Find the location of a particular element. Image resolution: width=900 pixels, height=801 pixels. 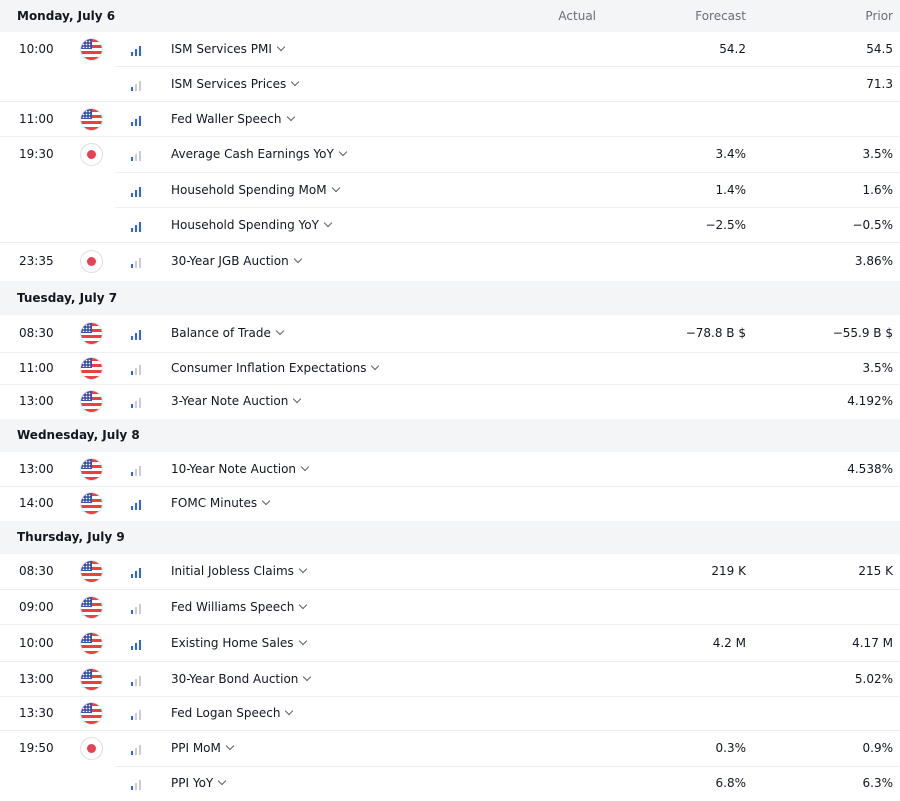

event-row: 11:00 Fed Waller Speech is located at coordinates (450, 119).